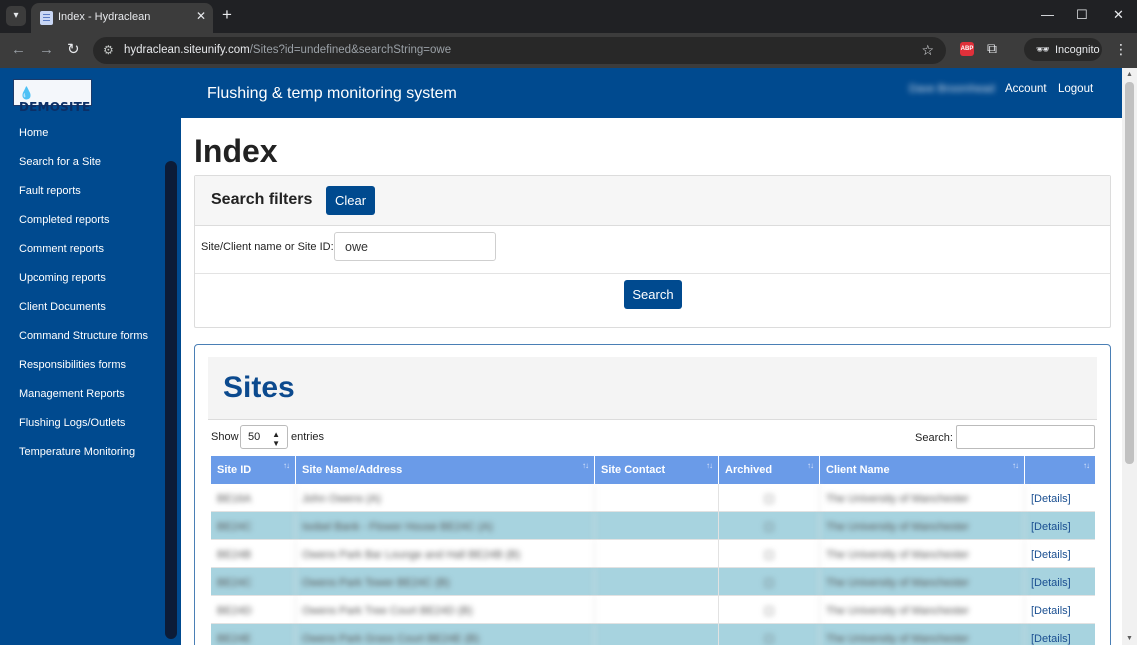  I want to click on sidebar-item-upcoming-reports: Upcoming reports, so click(62, 278).